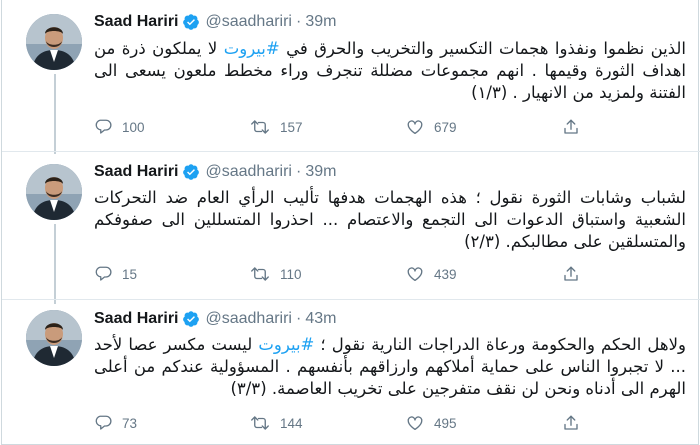  What do you see at coordinates (115, 423) in the screenshot?
I see `reply-button: 73` at bounding box center [115, 423].